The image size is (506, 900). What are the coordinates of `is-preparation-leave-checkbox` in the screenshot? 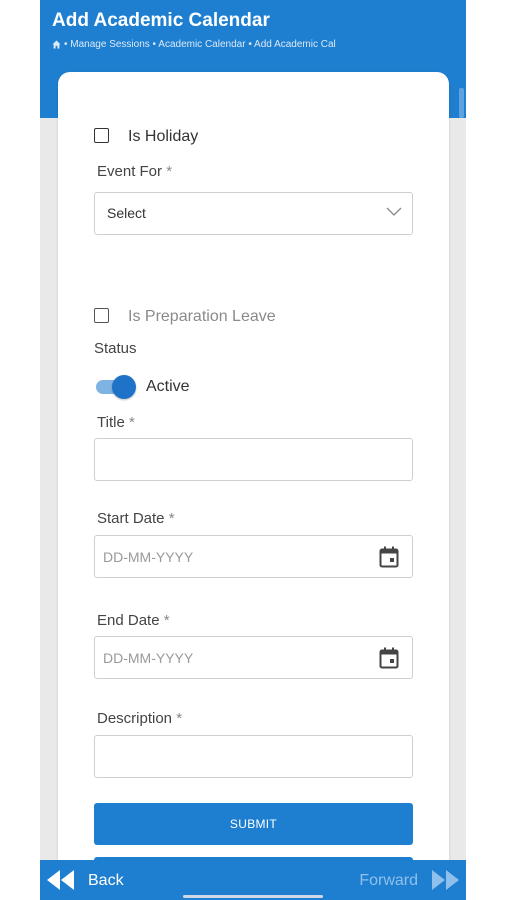 It's located at (101, 315).